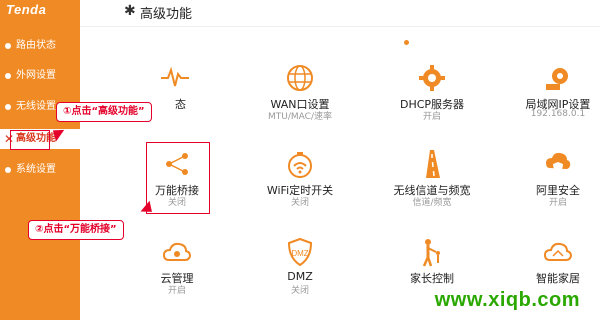 The image size is (600, 320). What do you see at coordinates (30, 140) in the screenshot?
I see `advanced-highlight-box` at bounding box center [30, 140].